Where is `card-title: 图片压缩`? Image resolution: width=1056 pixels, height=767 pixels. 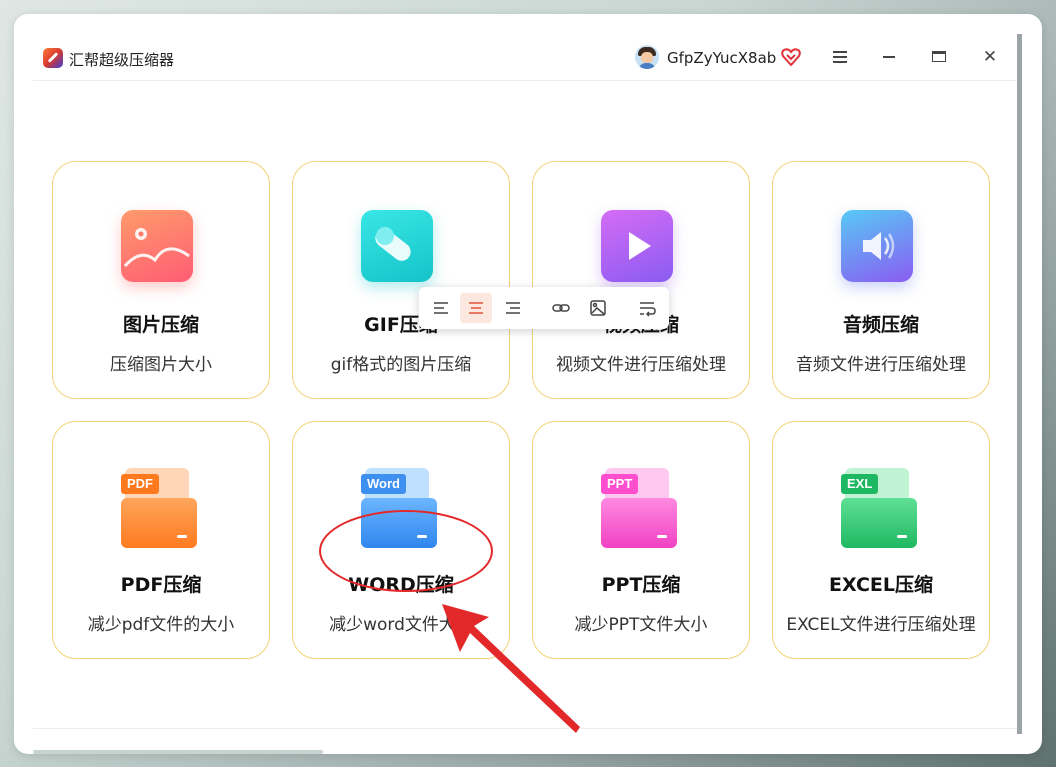
card-title: 图片压缩 is located at coordinates (160, 325).